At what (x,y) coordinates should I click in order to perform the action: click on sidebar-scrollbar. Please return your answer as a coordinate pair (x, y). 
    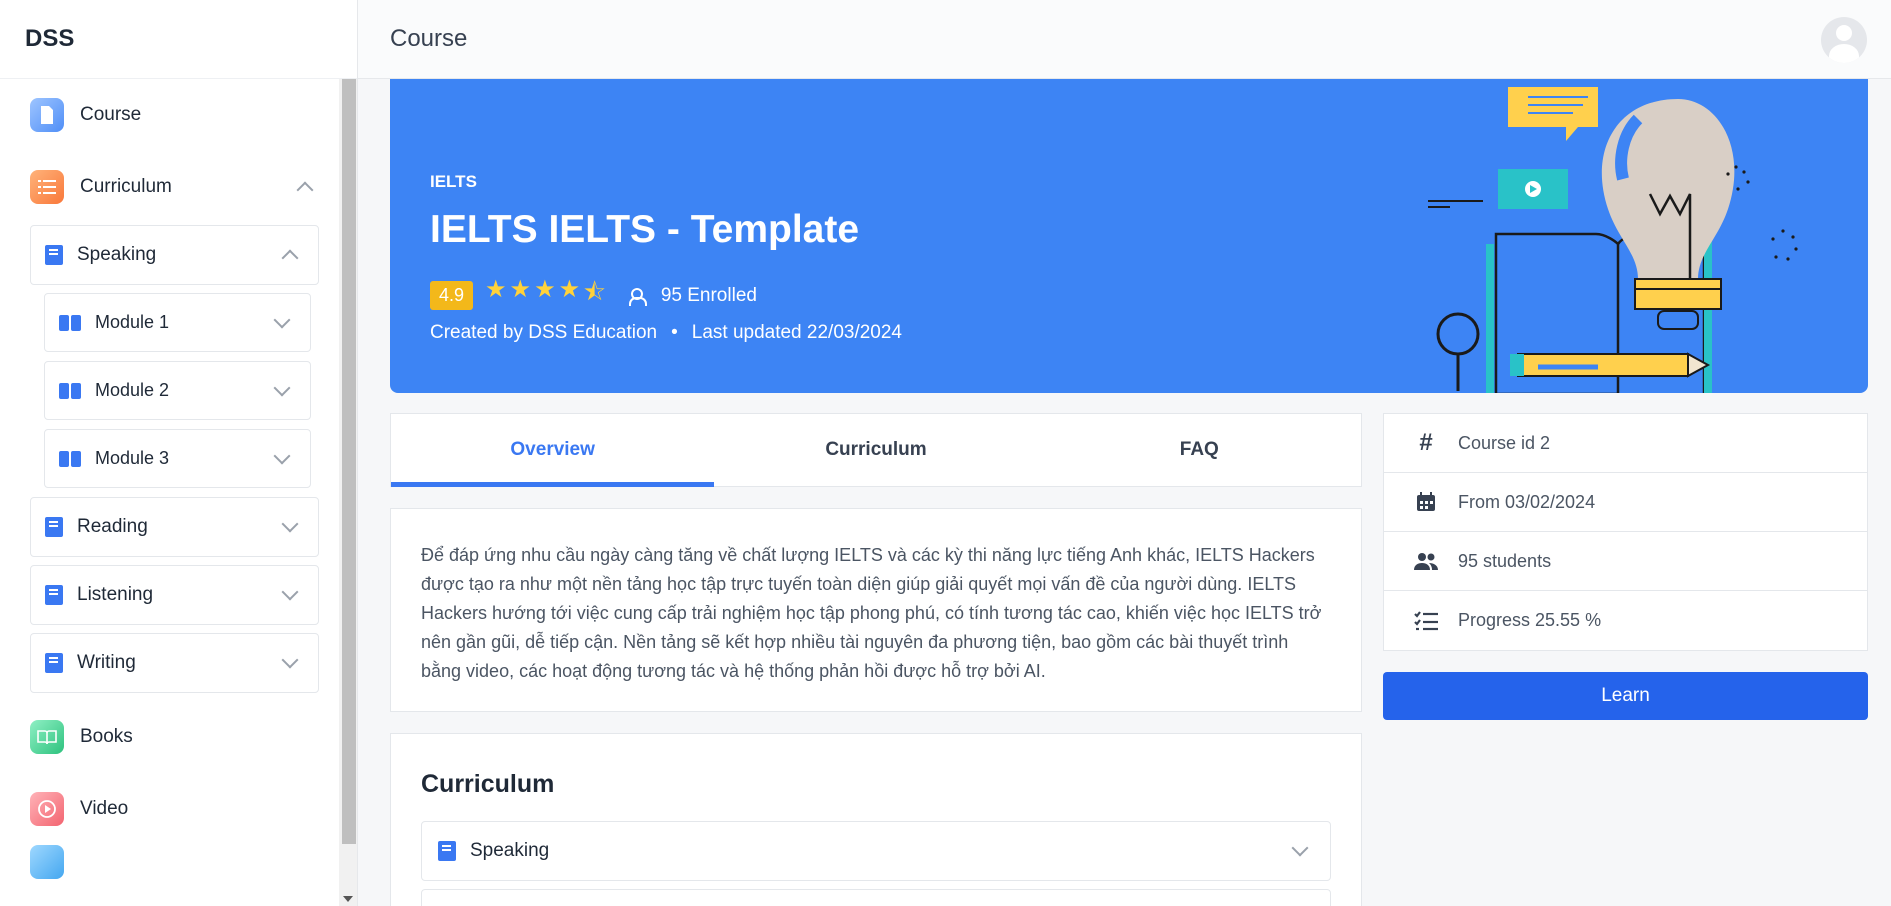
    Looking at the image, I should click on (348, 492).